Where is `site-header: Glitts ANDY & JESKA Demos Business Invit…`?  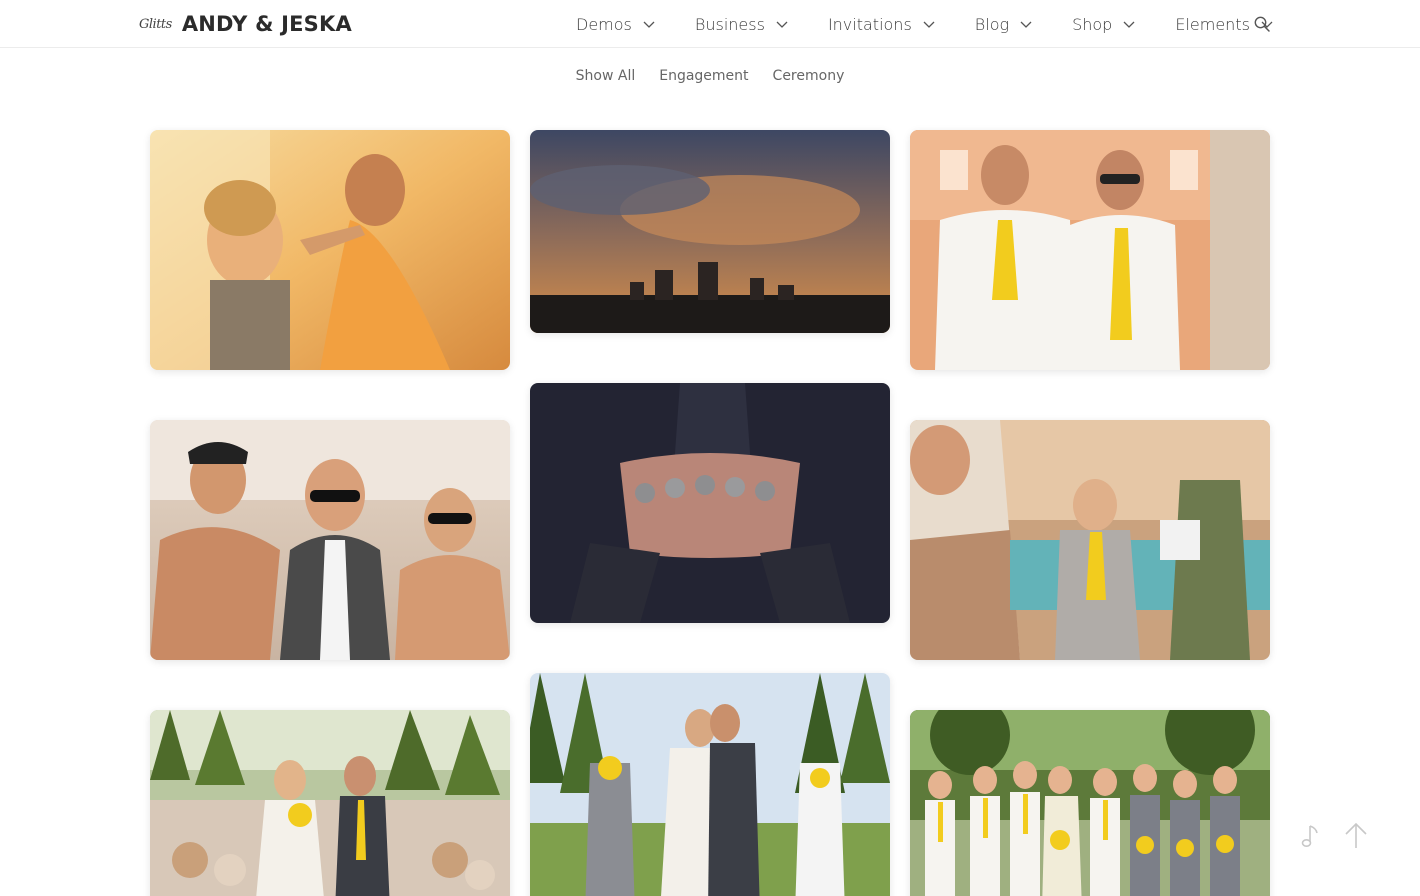 site-header: Glitts ANDY & JESKA Demos Business Invit… is located at coordinates (710, 24).